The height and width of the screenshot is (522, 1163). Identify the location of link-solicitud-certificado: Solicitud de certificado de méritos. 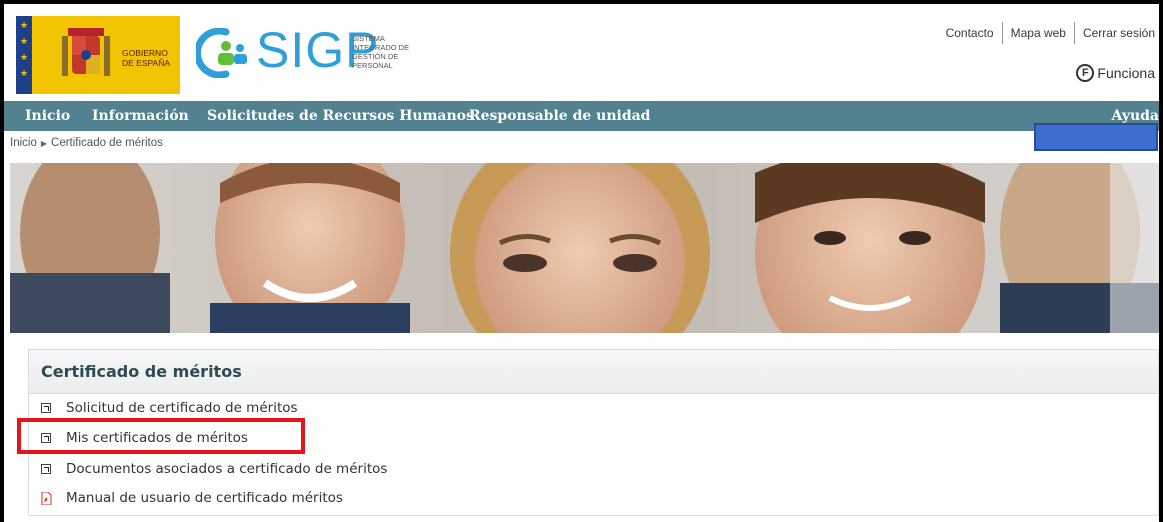
(169, 408).